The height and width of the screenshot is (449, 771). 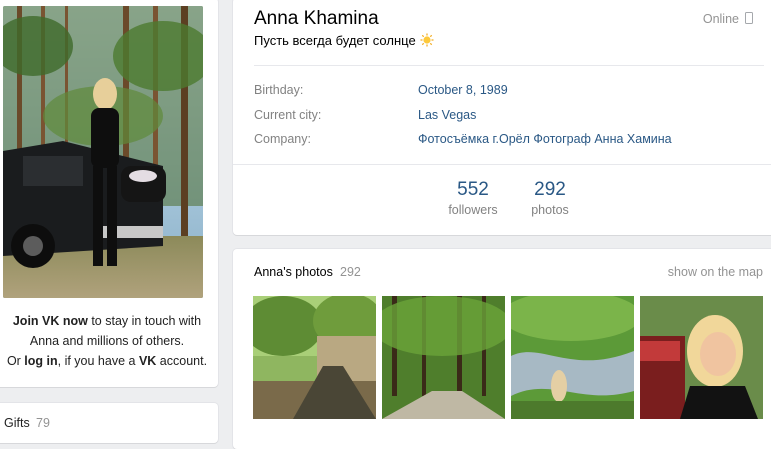 I want to click on photos-total-count: 292, so click(x=350, y=272).